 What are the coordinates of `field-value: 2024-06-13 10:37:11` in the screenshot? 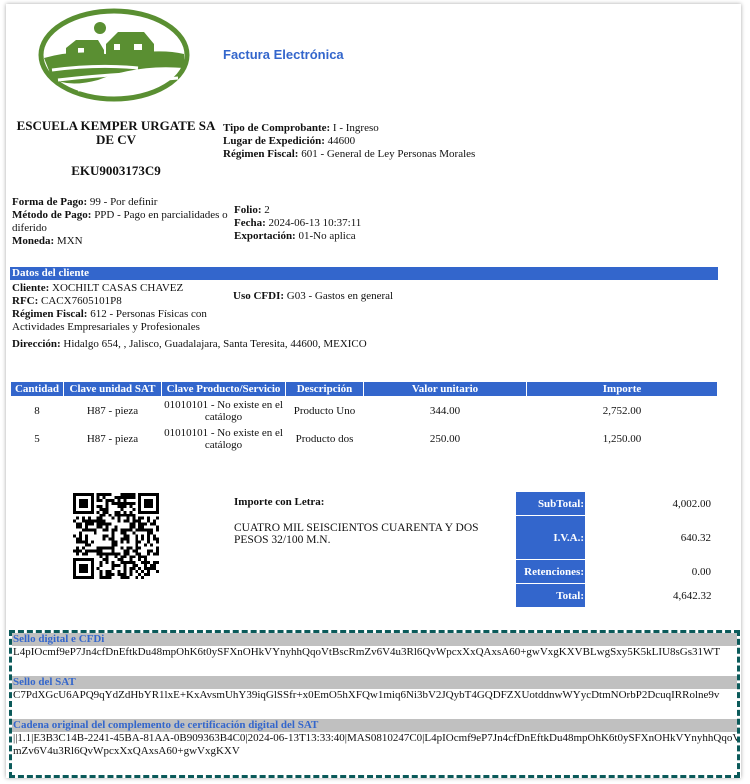 It's located at (313, 223).